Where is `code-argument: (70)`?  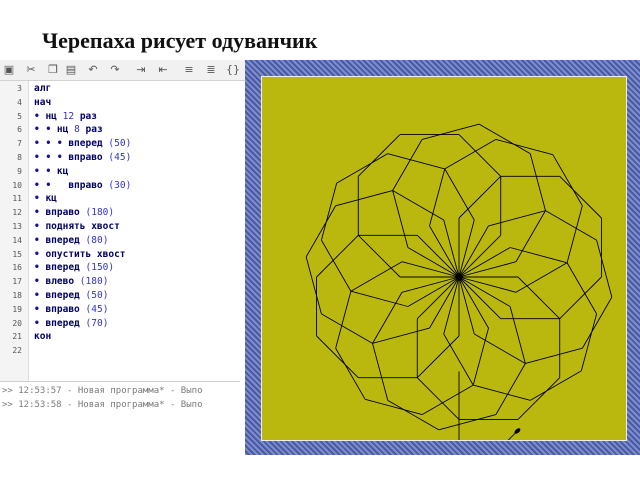
code-argument: (70) is located at coordinates (94, 323).